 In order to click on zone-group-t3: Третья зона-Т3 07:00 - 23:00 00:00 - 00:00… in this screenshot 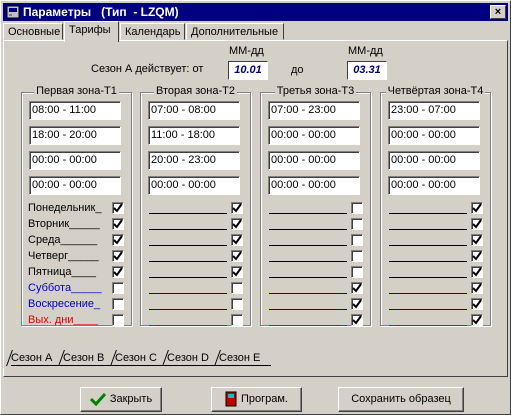, I will do `click(315, 205)`.